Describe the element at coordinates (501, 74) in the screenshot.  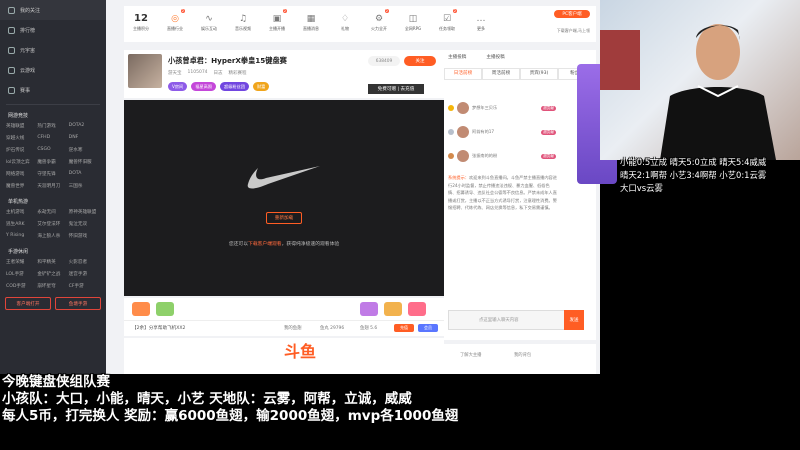
I see `tab-weekly: 周活前榜` at that location.